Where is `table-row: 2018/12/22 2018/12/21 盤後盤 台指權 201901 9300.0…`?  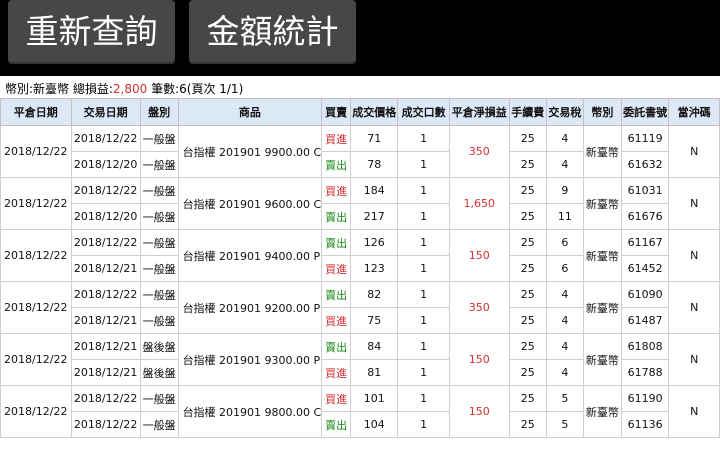 table-row: 2018/12/22 2018/12/21 盤後盤 台指權 201901 9300.0… is located at coordinates (360, 359).